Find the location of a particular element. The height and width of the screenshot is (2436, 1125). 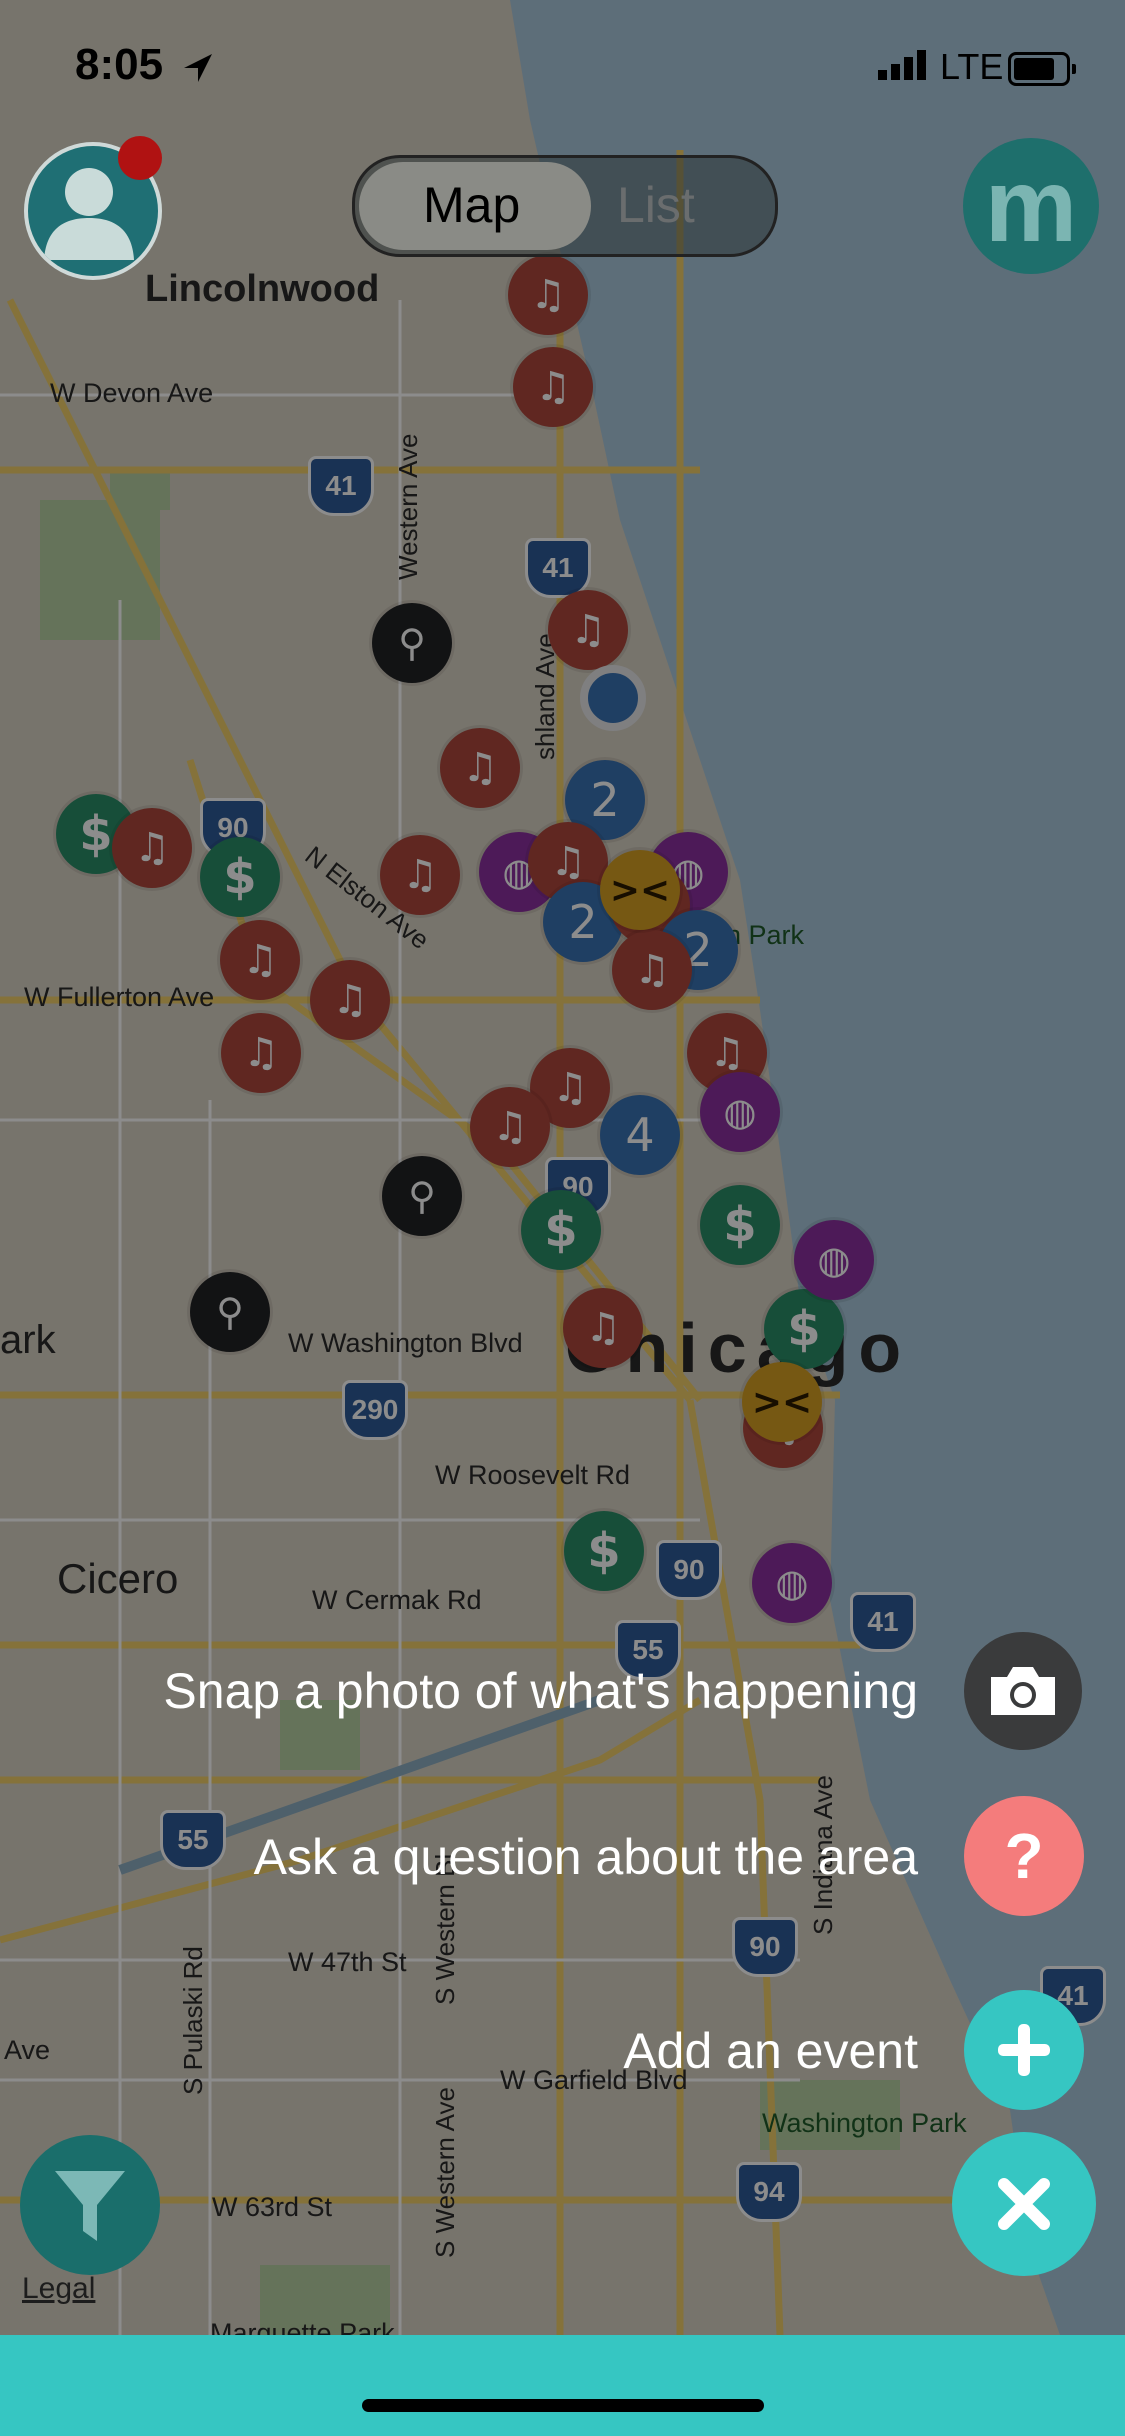

add-event-button is located at coordinates (1024, 2050).